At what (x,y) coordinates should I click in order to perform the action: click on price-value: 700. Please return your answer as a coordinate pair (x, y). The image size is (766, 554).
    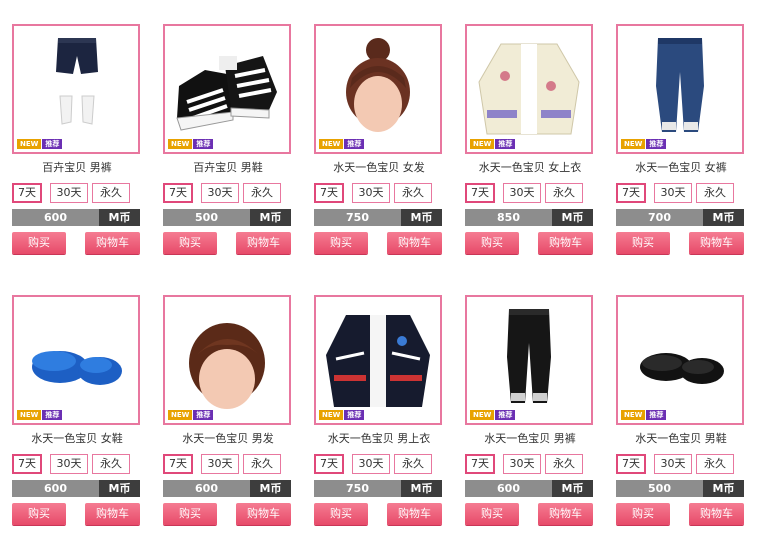
    Looking at the image, I should click on (659, 217).